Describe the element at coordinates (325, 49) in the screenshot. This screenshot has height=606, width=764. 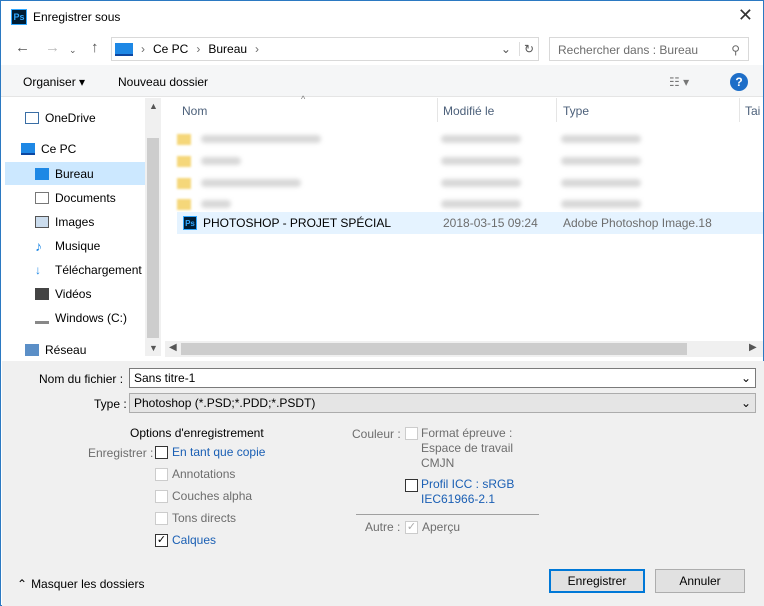
I see `address-bar: › Ce PC › Bureau › ⌄ ↻` at that location.